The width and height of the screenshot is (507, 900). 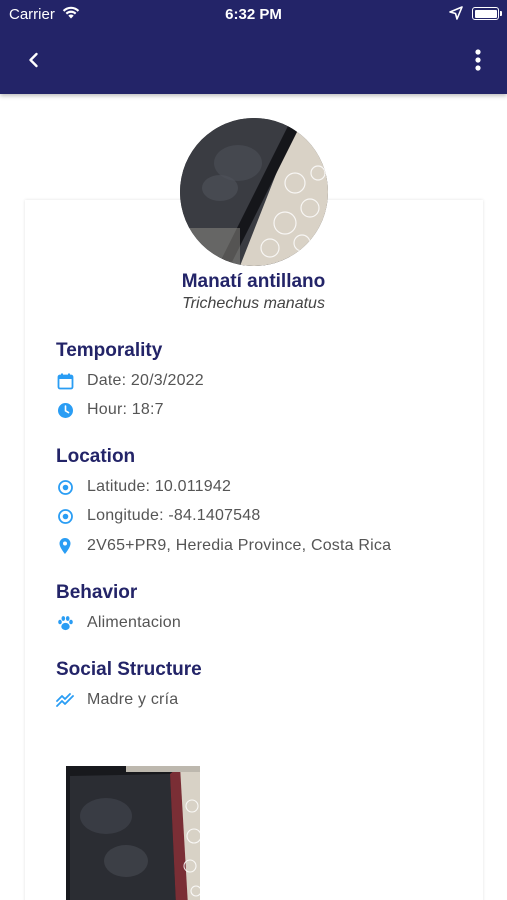 What do you see at coordinates (456, 15) in the screenshot?
I see `location-arrow-icon` at bounding box center [456, 15].